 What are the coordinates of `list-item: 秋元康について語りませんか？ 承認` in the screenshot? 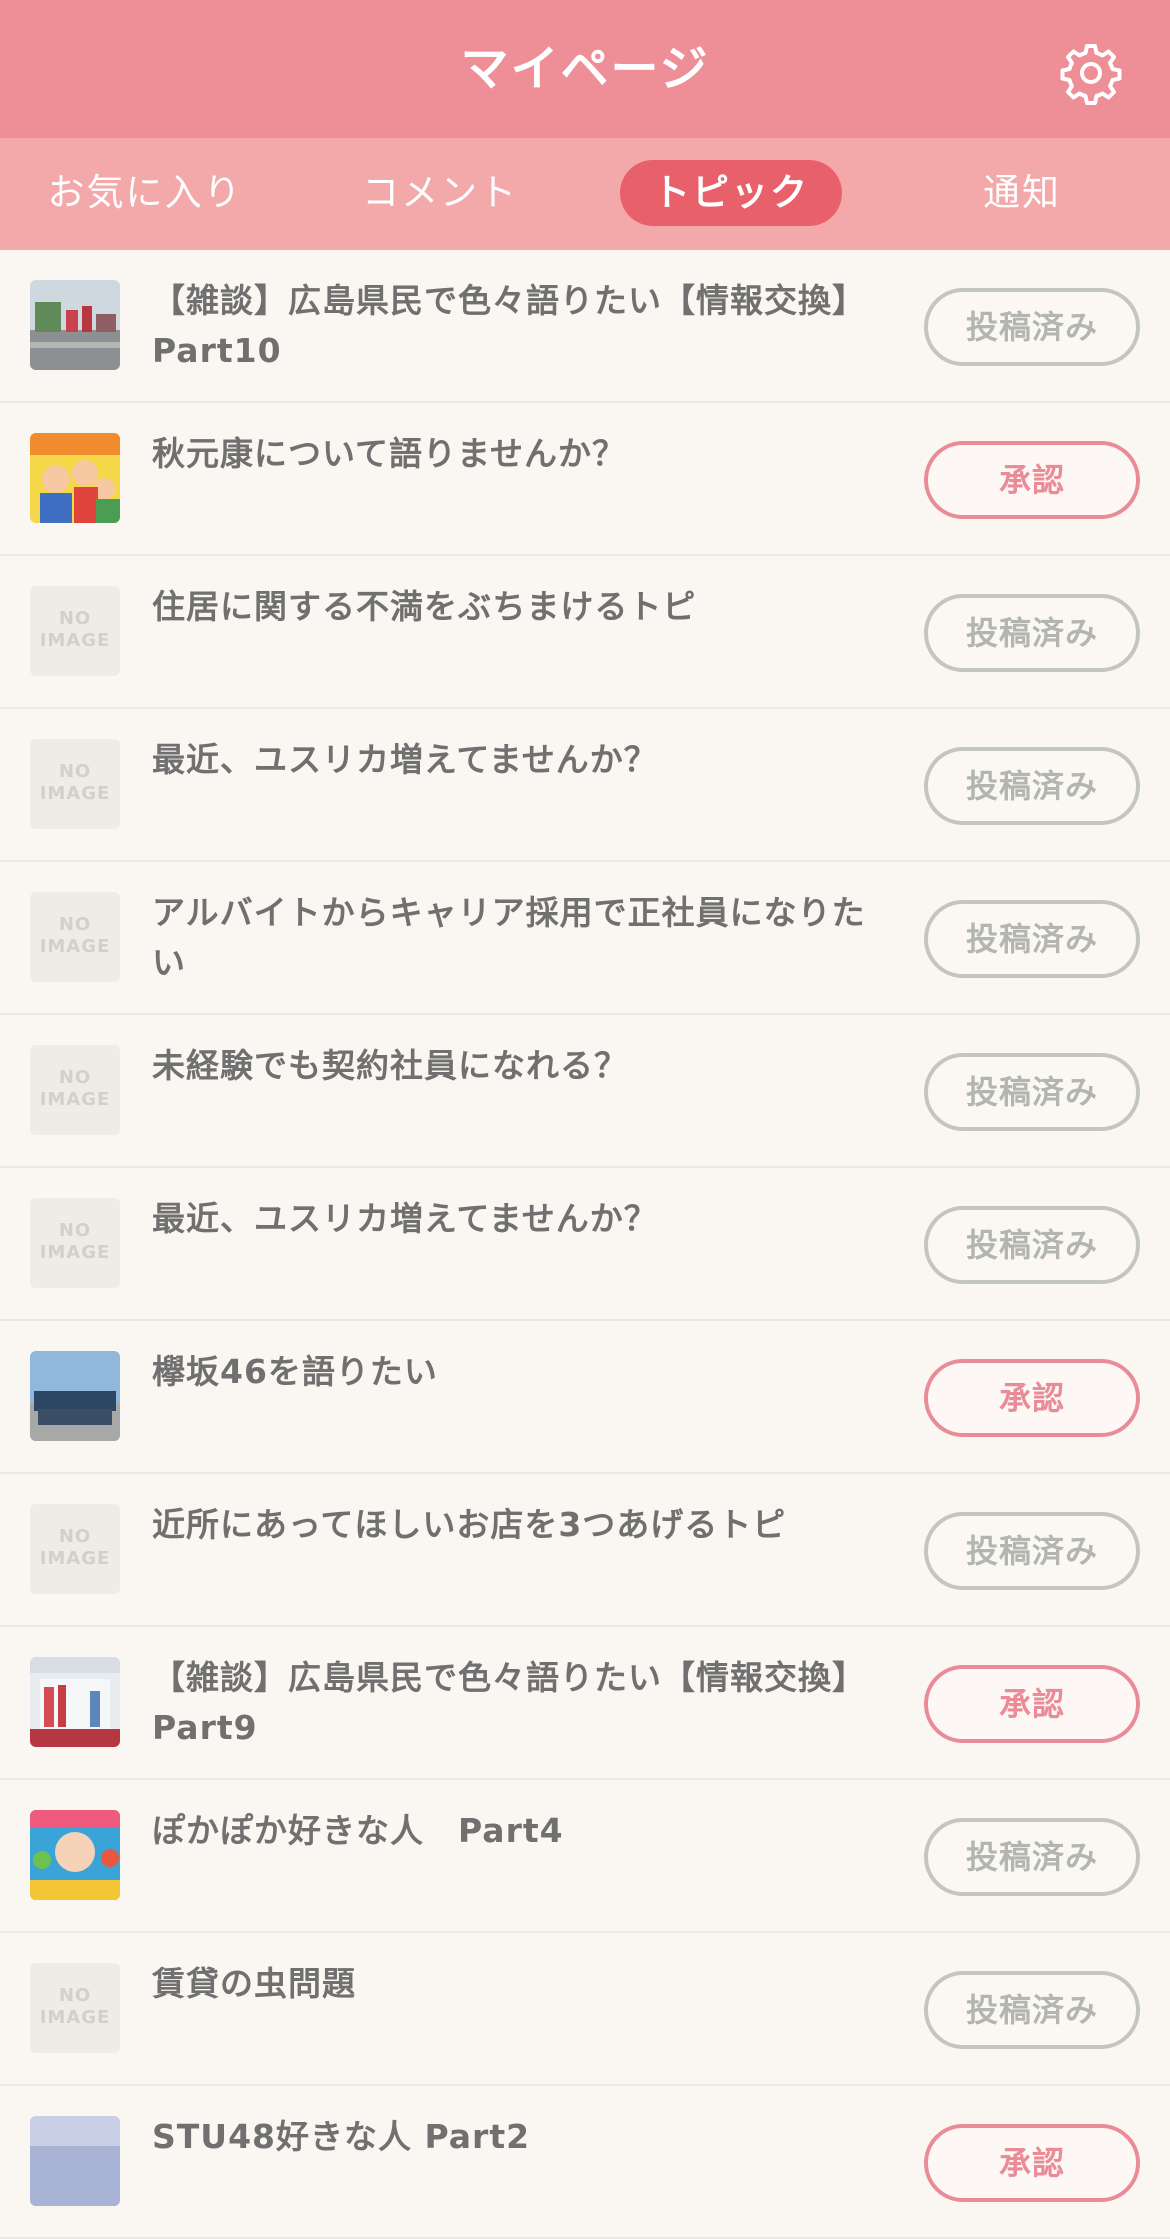 It's located at (585, 479).